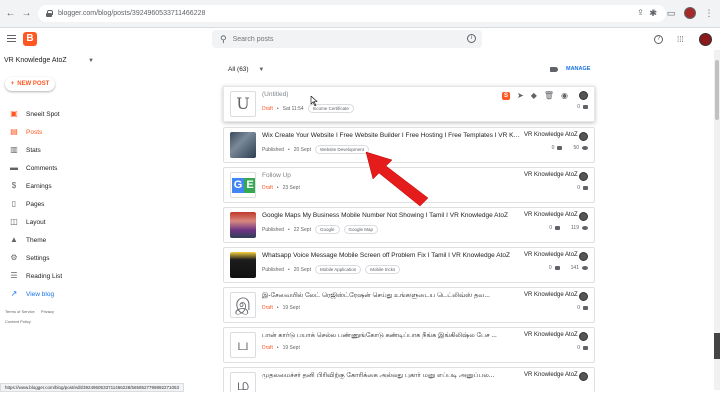 This screenshot has width=720, height=405. Describe the element at coordinates (302, 149) in the screenshot. I see `post-date: 20 Sept` at that location.